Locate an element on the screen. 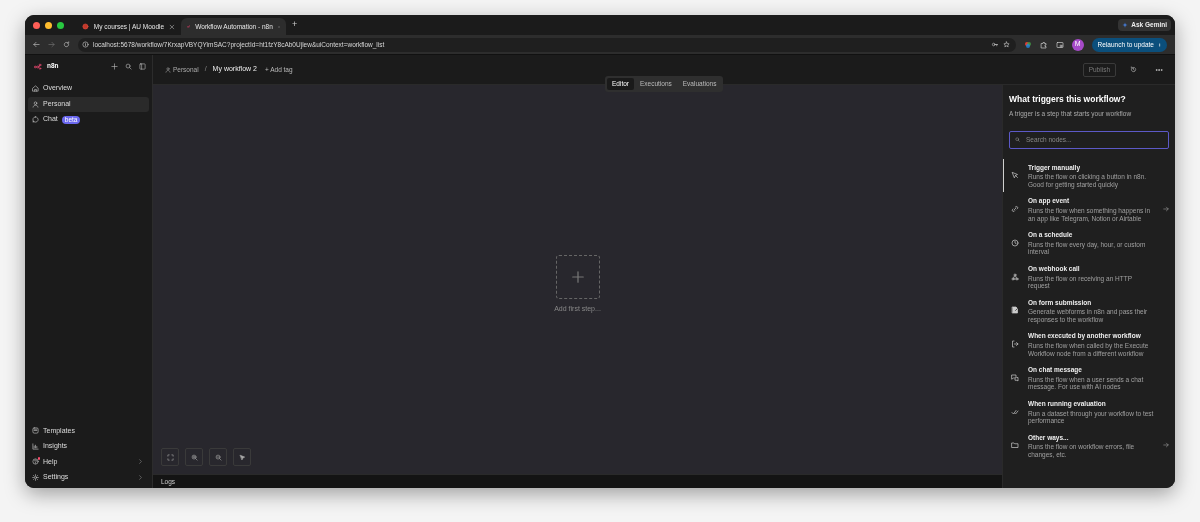 The image size is (1200, 522). settings-icon is located at coordinates (35, 477).